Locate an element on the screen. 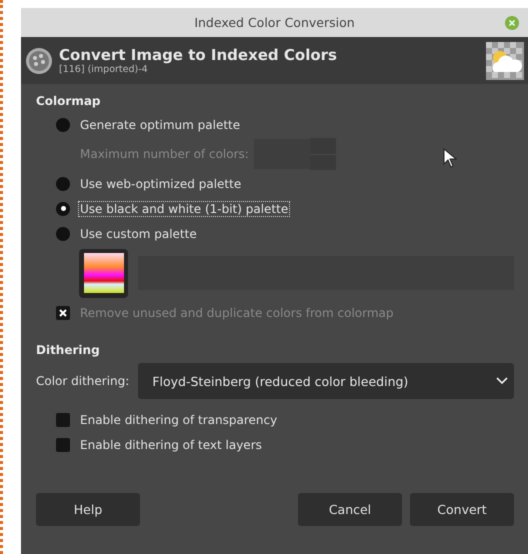  option-label: Use web-optimized palette is located at coordinates (160, 183).